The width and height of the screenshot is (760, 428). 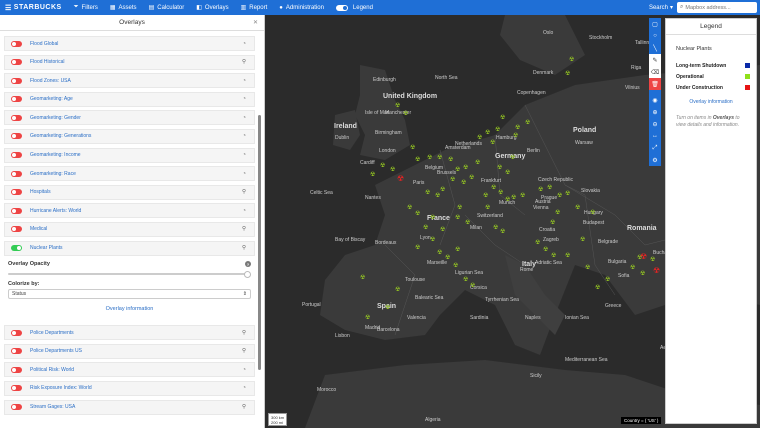 I want to click on visibility-tool: ◉, so click(x=655, y=100).